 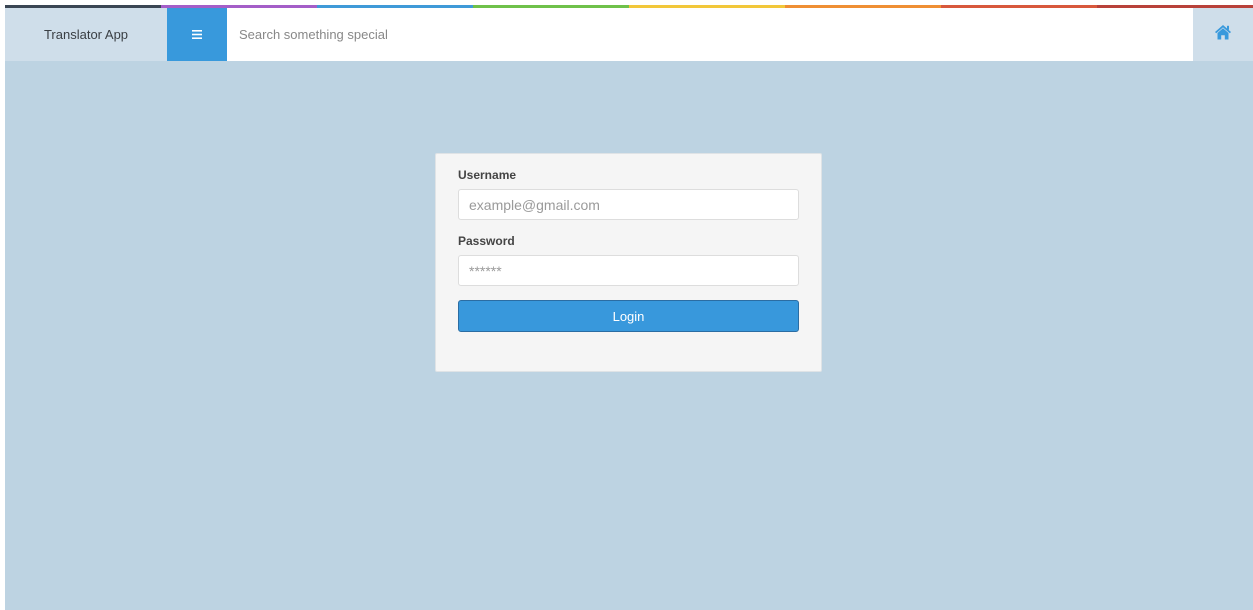 I want to click on top-navbar: Translator App, so click(x=629, y=34).